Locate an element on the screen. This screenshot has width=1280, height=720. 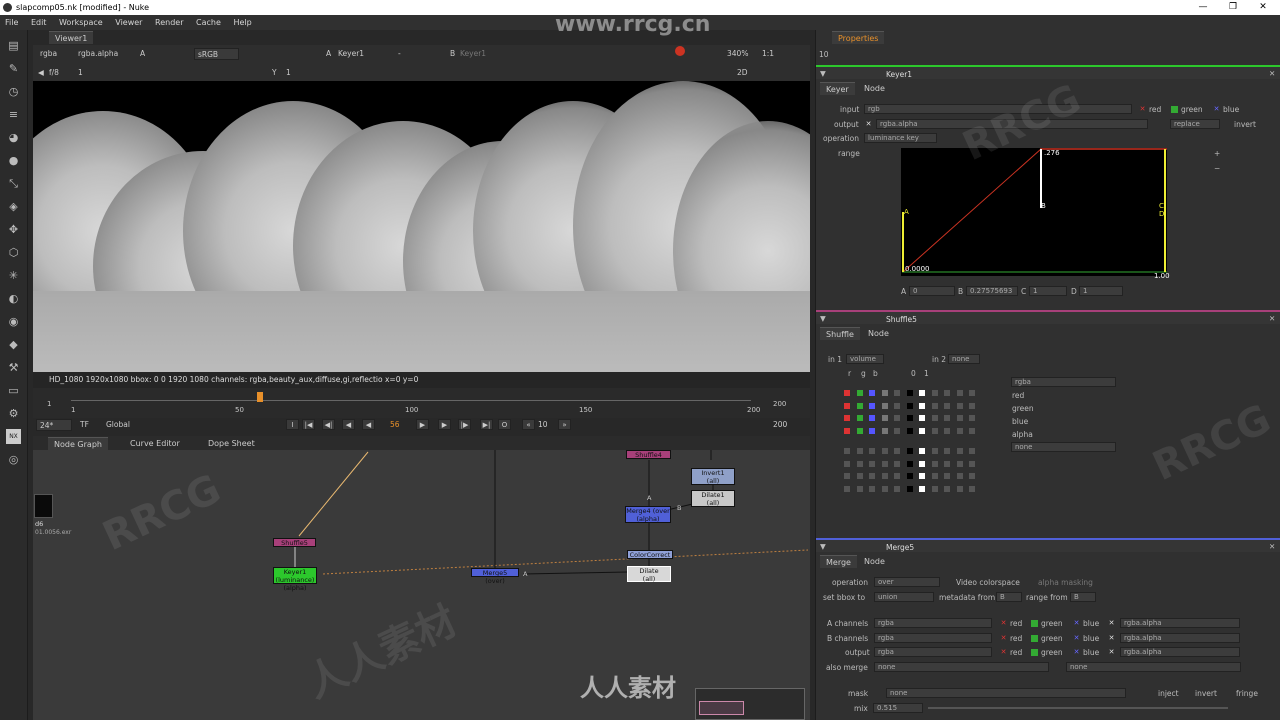
keyer-c-field: 1 is located at coordinates (1048, 291).